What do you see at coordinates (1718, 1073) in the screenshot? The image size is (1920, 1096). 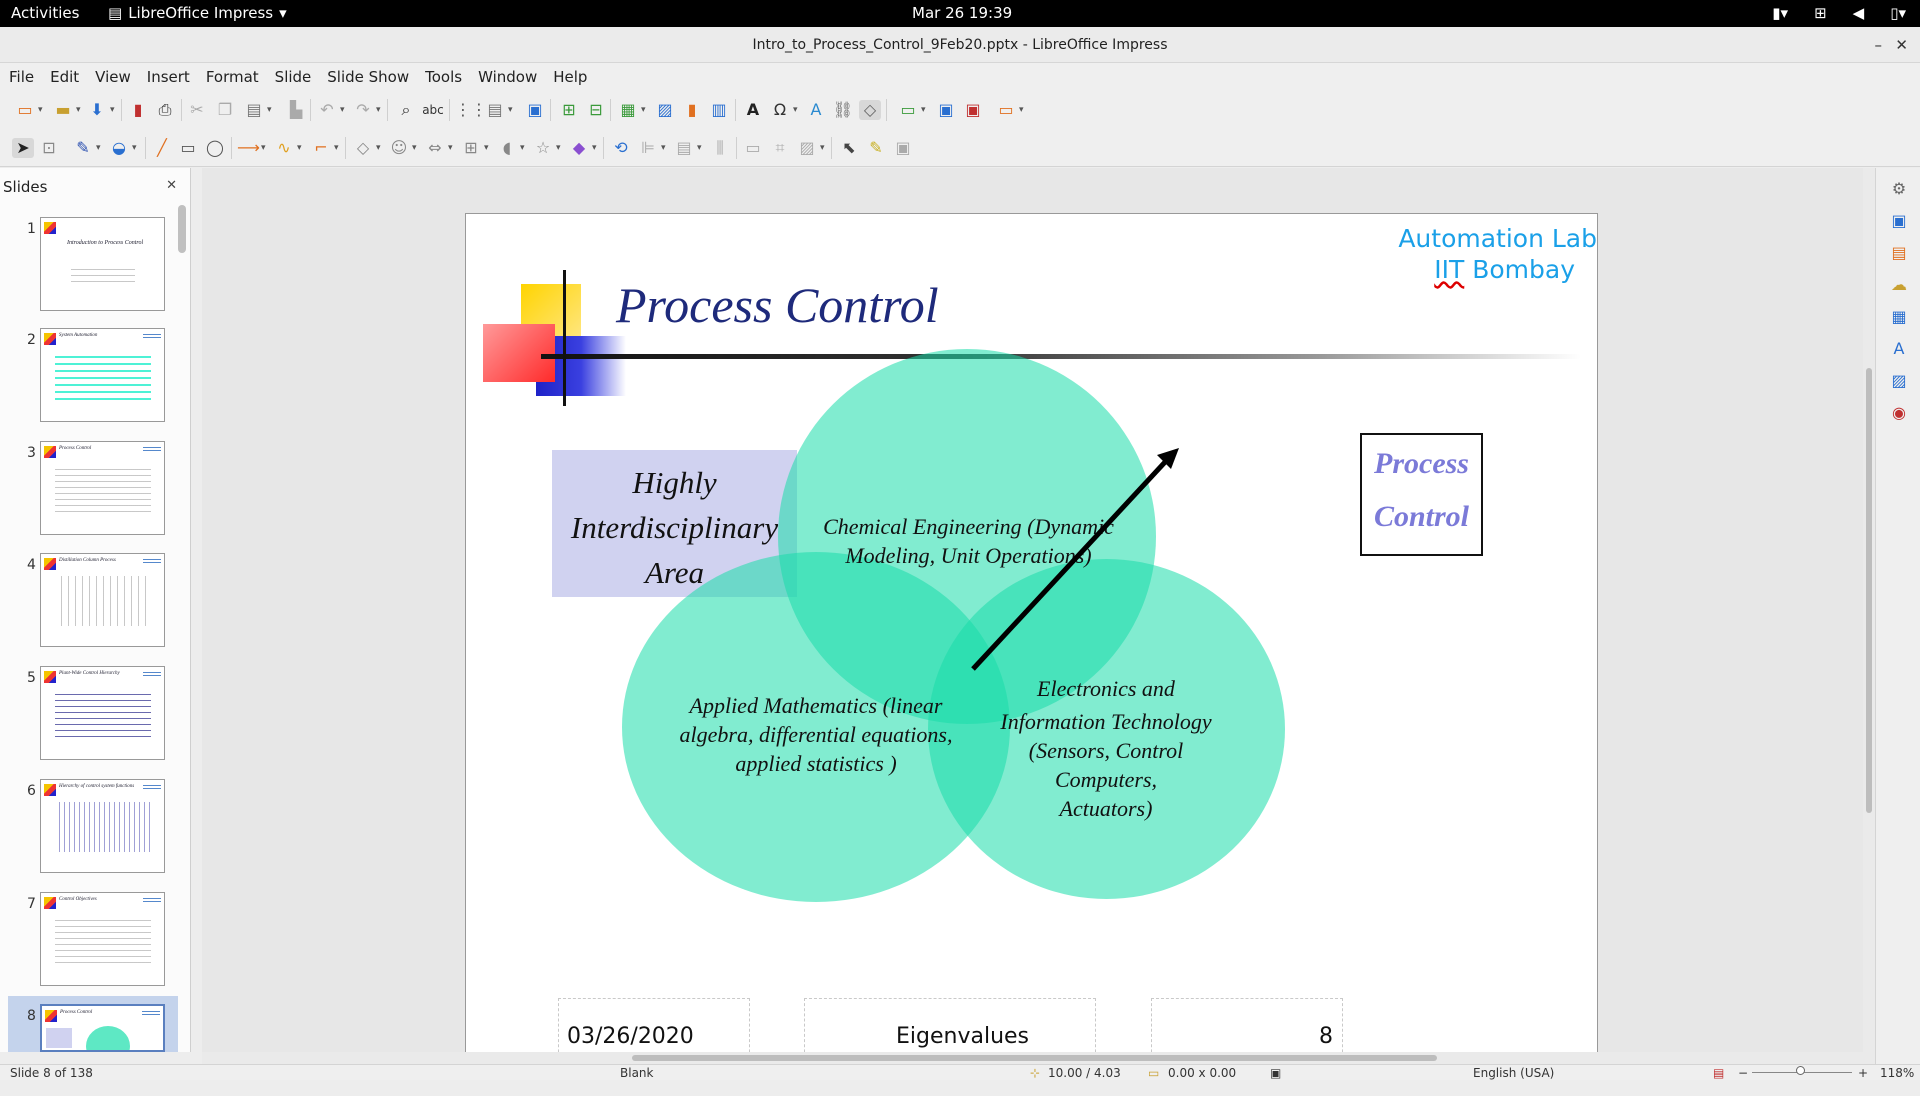 I see `signature-icon: ▤` at bounding box center [1718, 1073].